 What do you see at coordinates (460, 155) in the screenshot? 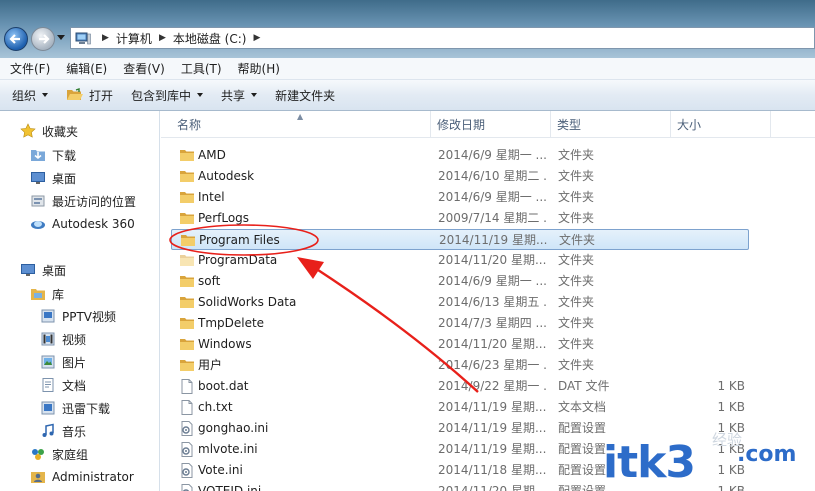
I see `file-row: AMD 2014/6/9 星期一 ... 文件夹` at bounding box center [460, 155].